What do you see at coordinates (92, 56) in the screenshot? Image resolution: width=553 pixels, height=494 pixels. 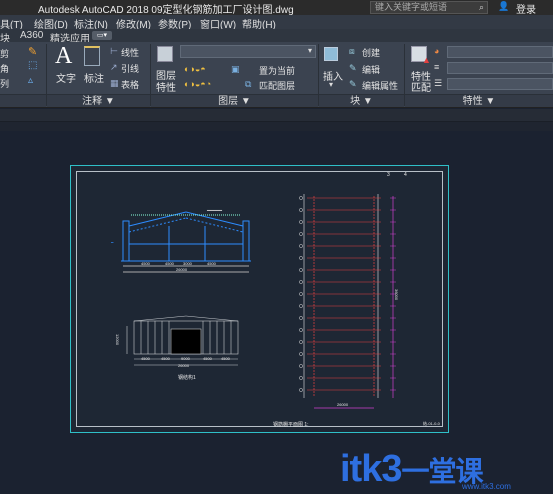 I see `dimension-icon` at bounding box center [92, 56].